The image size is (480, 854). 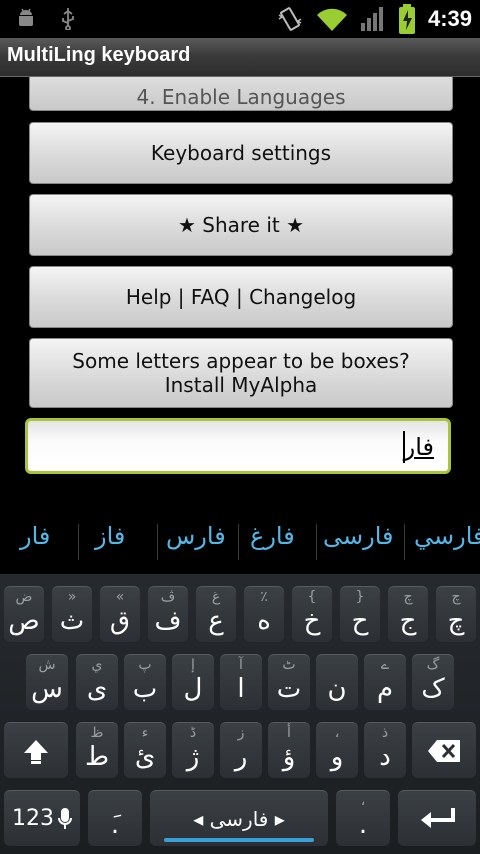 I want to click on suggestion-item: فارسی, so click(x=358, y=536).